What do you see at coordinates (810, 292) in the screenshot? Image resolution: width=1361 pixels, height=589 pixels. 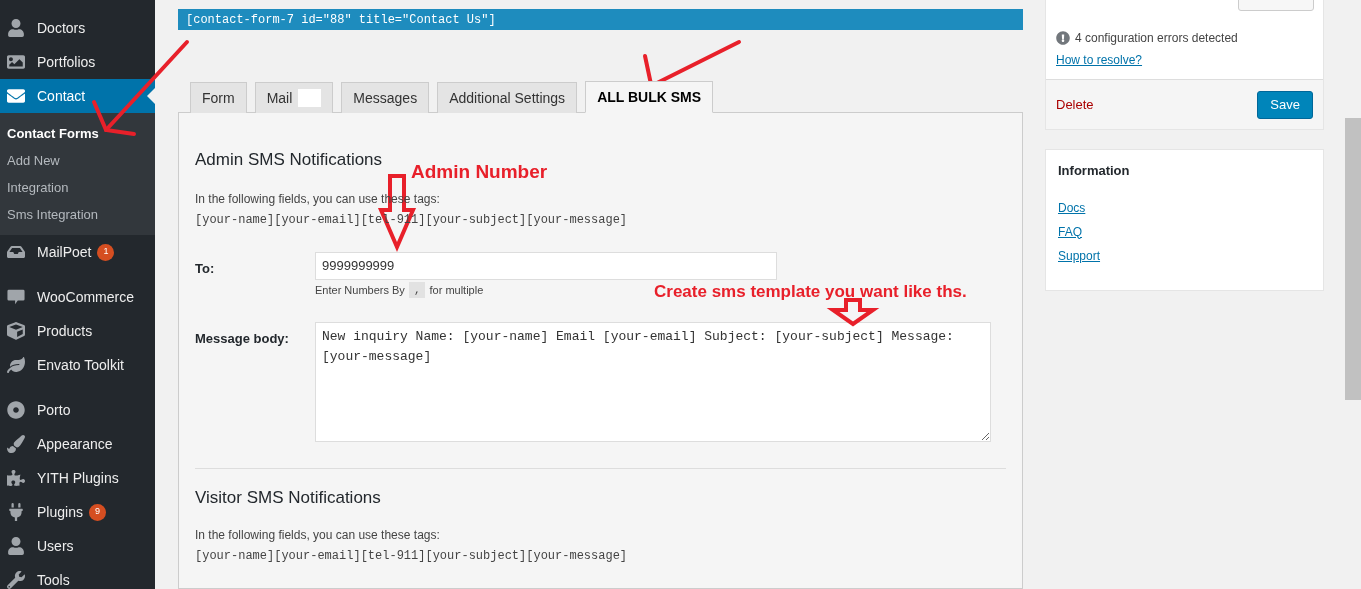 I see `annotation-text: Create sms template you want like ths.` at bounding box center [810, 292].